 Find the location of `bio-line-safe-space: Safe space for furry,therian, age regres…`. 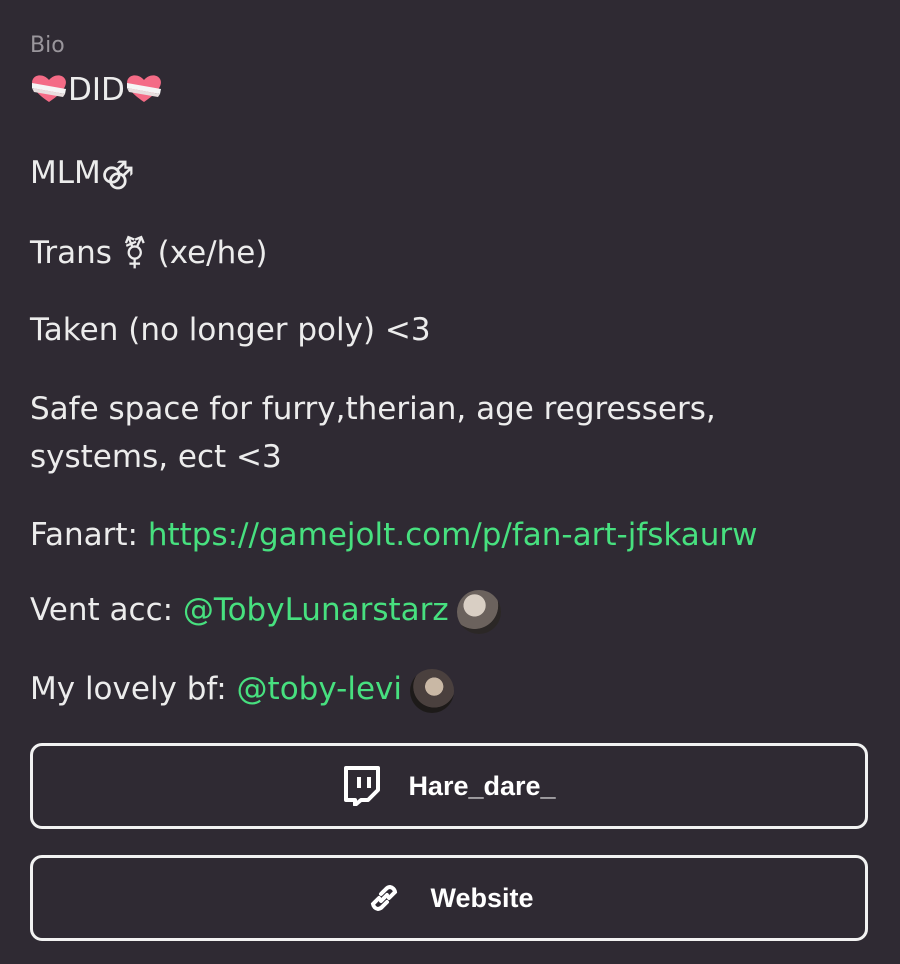

bio-line-safe-space: Safe space for furry,therian, age regres… is located at coordinates (373, 409).